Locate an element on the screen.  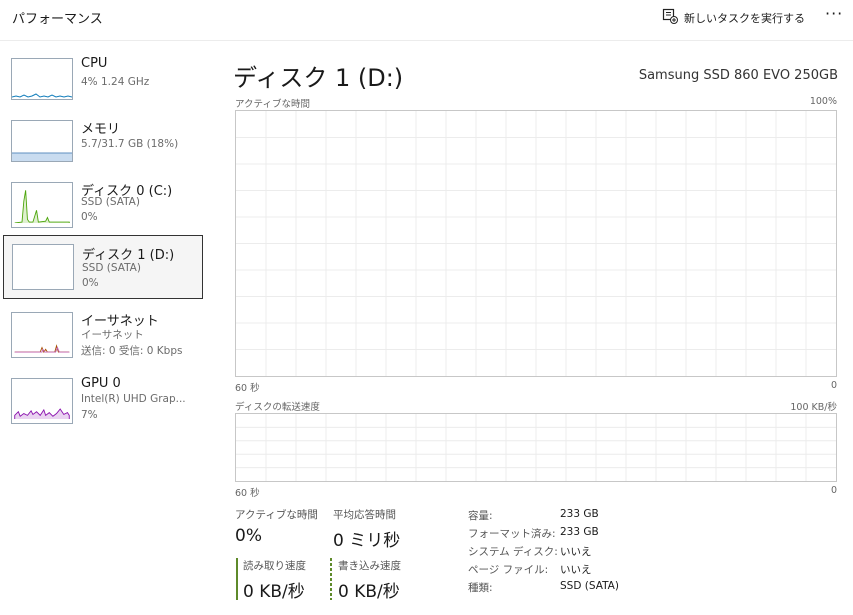
formatted-value: 233 GB is located at coordinates (579, 532).